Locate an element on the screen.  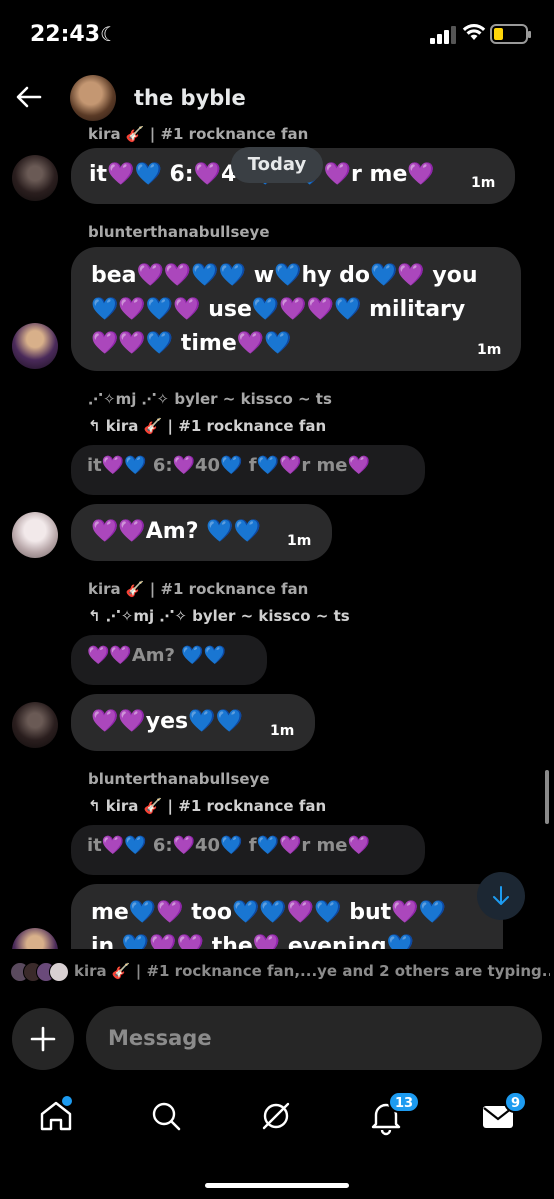
messages-badge: 9 is located at coordinates (516, 1102).